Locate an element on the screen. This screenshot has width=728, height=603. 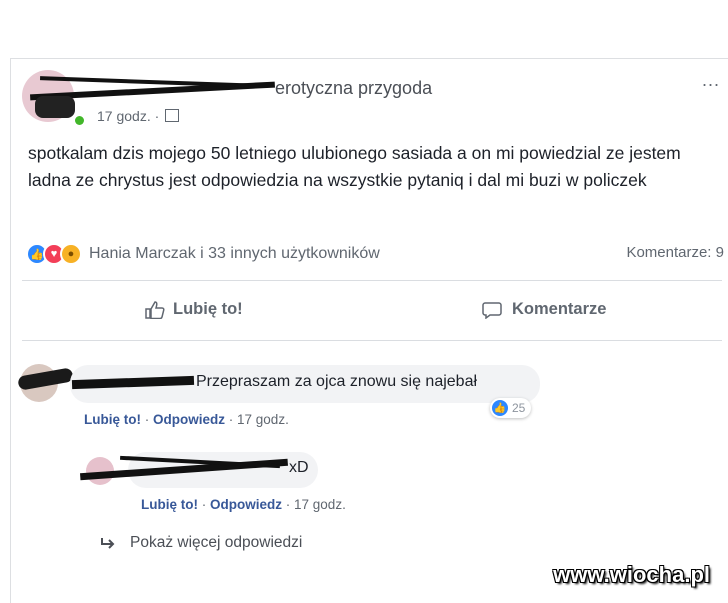
post-time-text: 17 godz. · is located at coordinates (128, 116).